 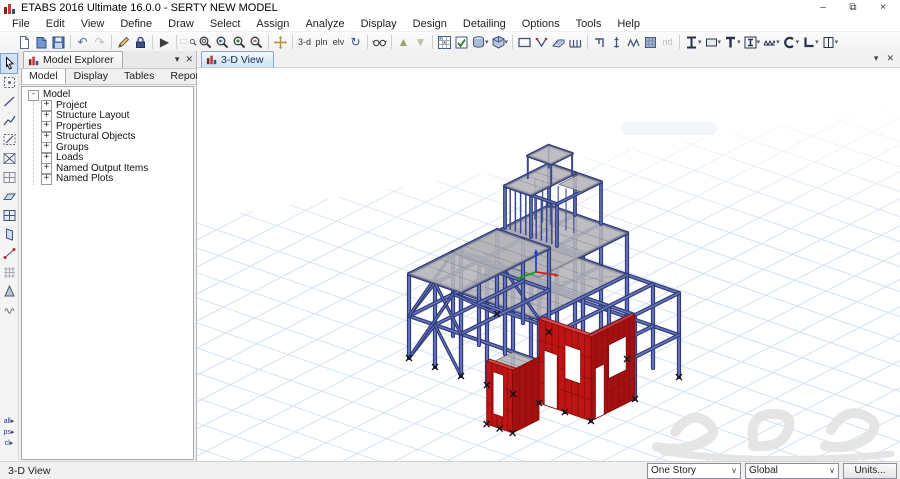 I want to click on explorer-tabs: ModelDisplayTablesReportsDetailing, so click(x=141, y=76).